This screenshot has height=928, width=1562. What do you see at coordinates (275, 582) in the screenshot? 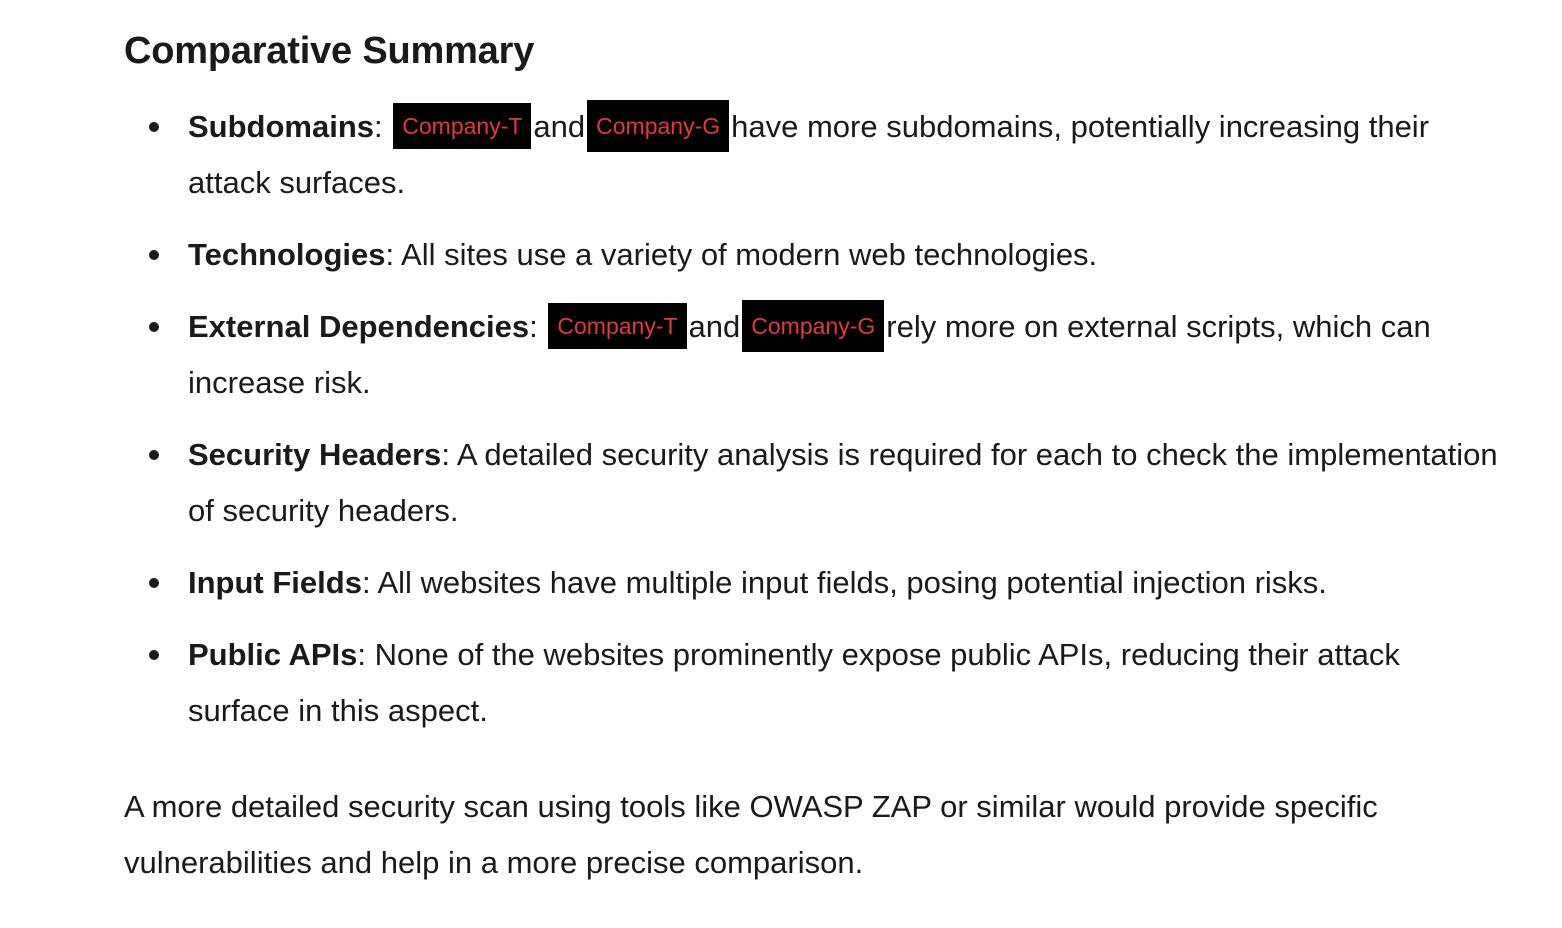
I see `item-term: Input Fields` at bounding box center [275, 582].